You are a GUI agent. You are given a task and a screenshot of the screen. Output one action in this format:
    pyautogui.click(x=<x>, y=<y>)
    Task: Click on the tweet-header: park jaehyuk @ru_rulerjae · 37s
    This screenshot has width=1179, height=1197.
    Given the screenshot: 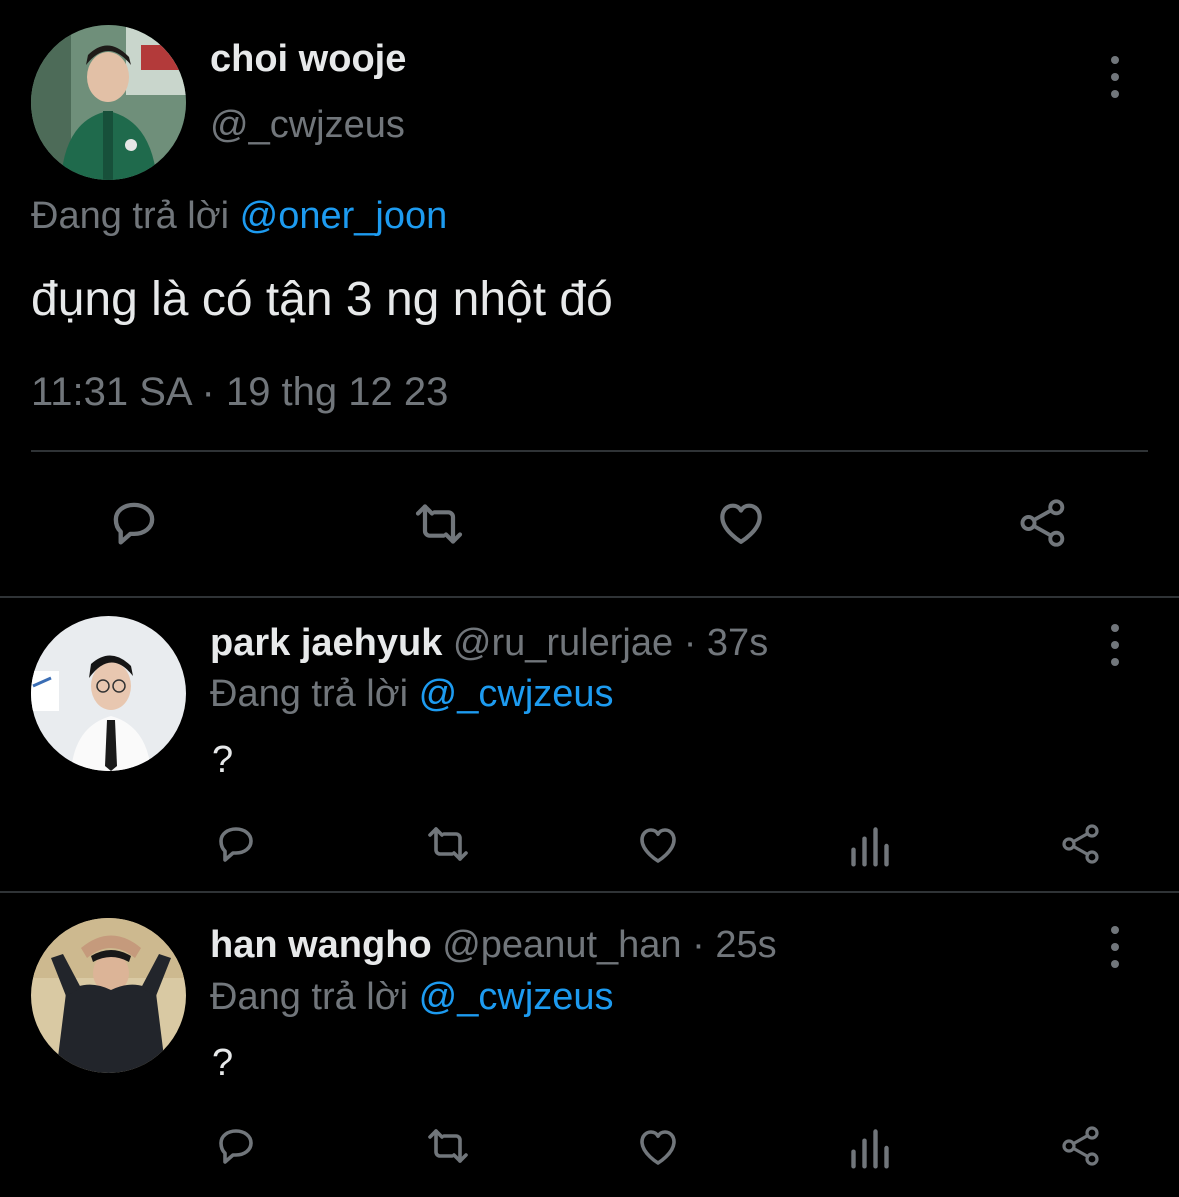 What is the action you would take?
    pyautogui.click(x=489, y=643)
    